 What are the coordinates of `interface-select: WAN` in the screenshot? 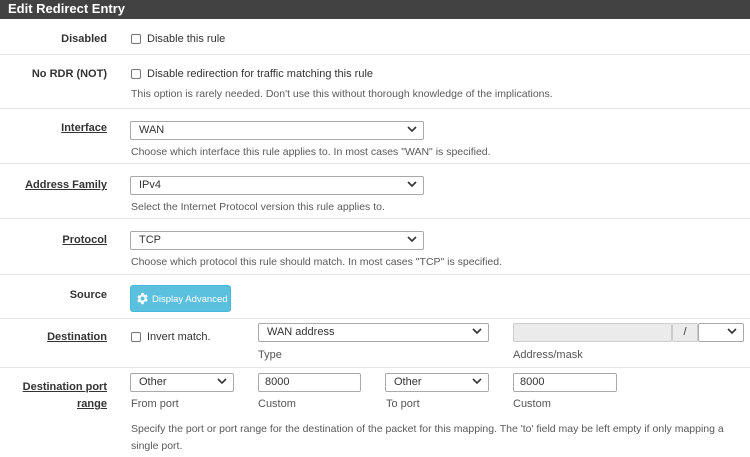 It's located at (277, 130).